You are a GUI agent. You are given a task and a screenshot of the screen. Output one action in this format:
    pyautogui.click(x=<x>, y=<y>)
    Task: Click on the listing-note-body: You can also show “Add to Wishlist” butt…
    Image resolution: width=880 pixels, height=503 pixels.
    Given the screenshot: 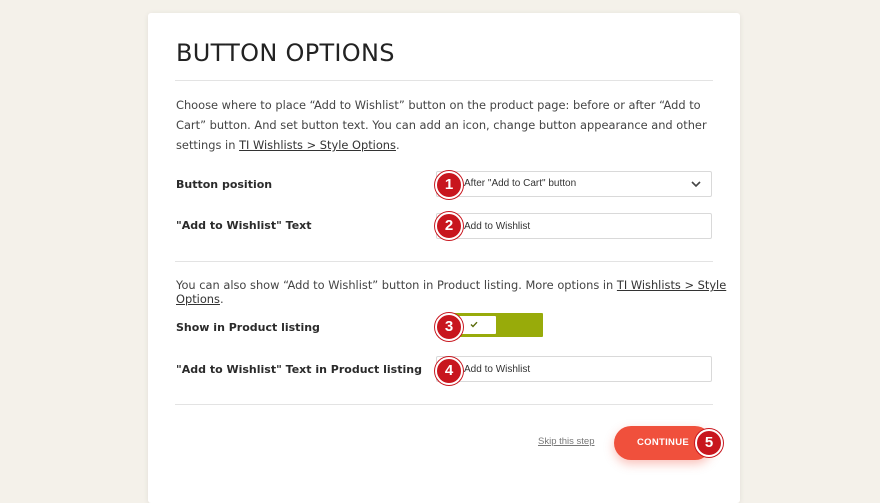 What is the action you would take?
    pyautogui.click(x=396, y=285)
    